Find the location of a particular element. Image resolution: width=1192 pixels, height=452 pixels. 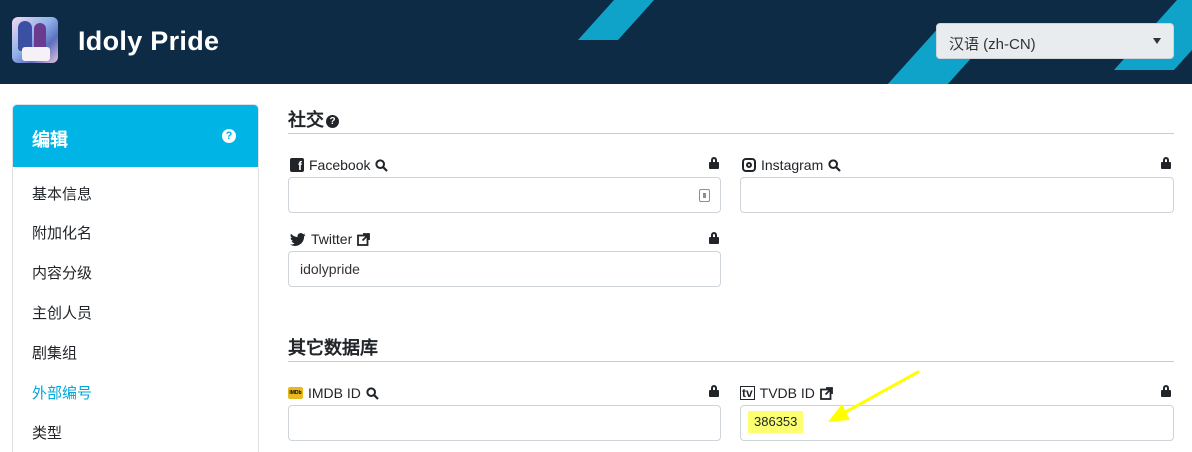

facebook-icon: f is located at coordinates (297, 165).